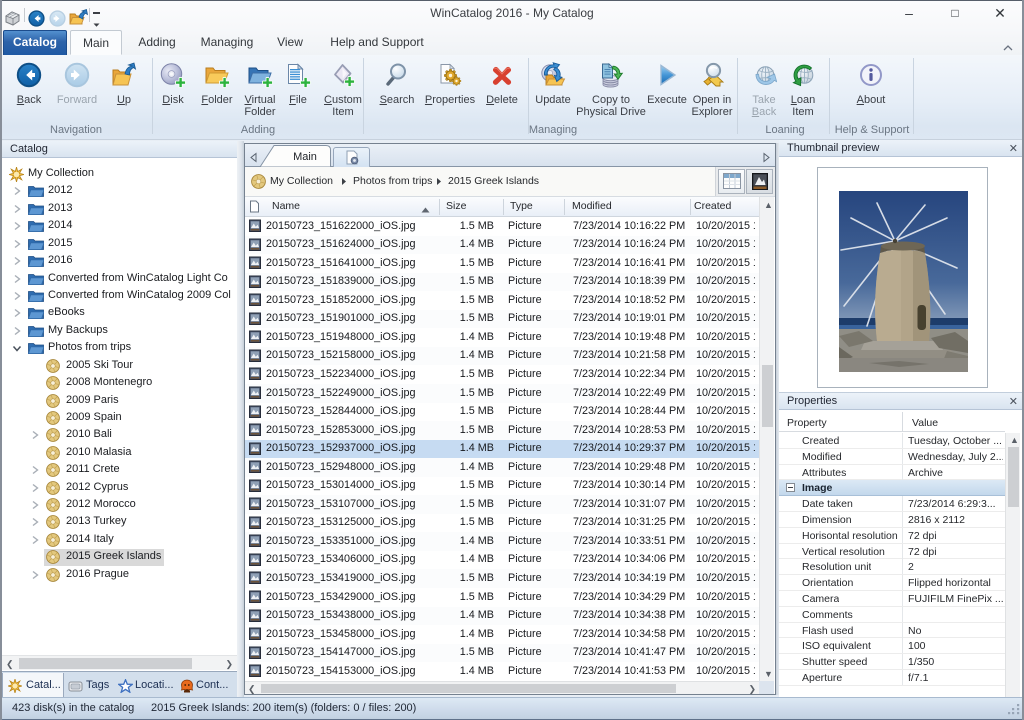 This screenshot has height=720, width=1024. What do you see at coordinates (305, 157) in the screenshot?
I see `svg-text: Main` at bounding box center [305, 157].